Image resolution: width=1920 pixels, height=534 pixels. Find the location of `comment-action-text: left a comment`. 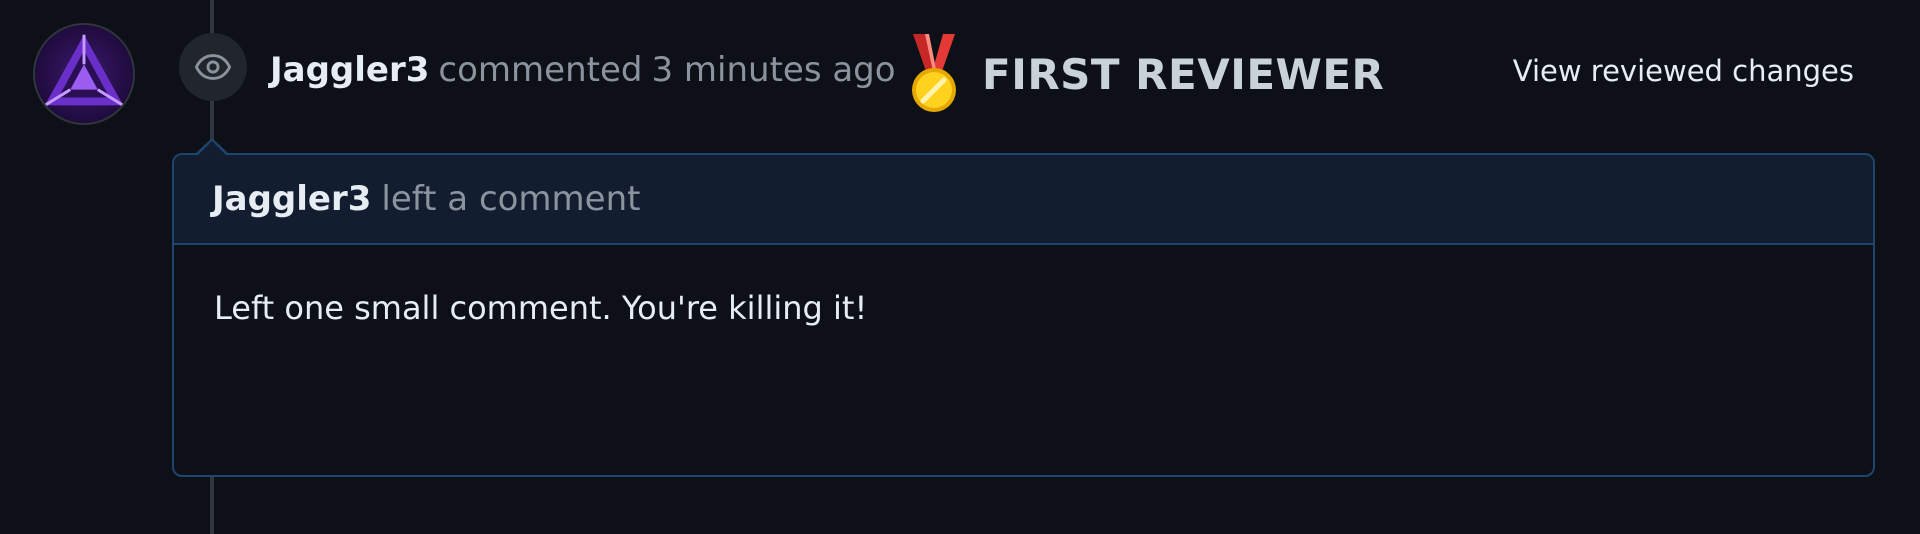

comment-action-text: left a comment is located at coordinates (511, 199).